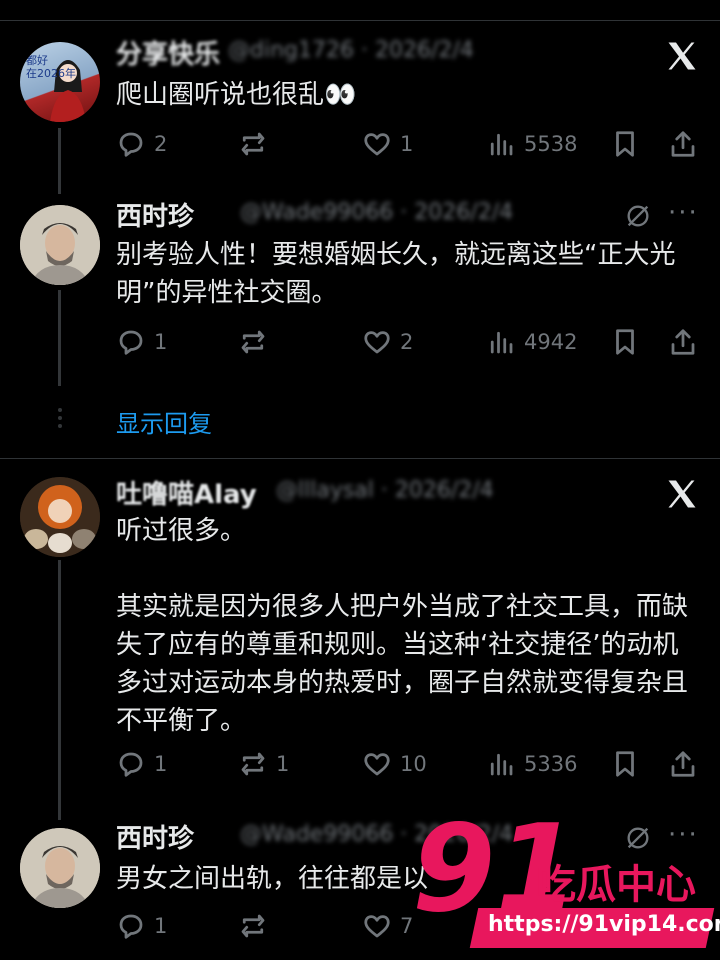  Describe the element at coordinates (551, 342) in the screenshot. I see `view-count: 4942` at that location.